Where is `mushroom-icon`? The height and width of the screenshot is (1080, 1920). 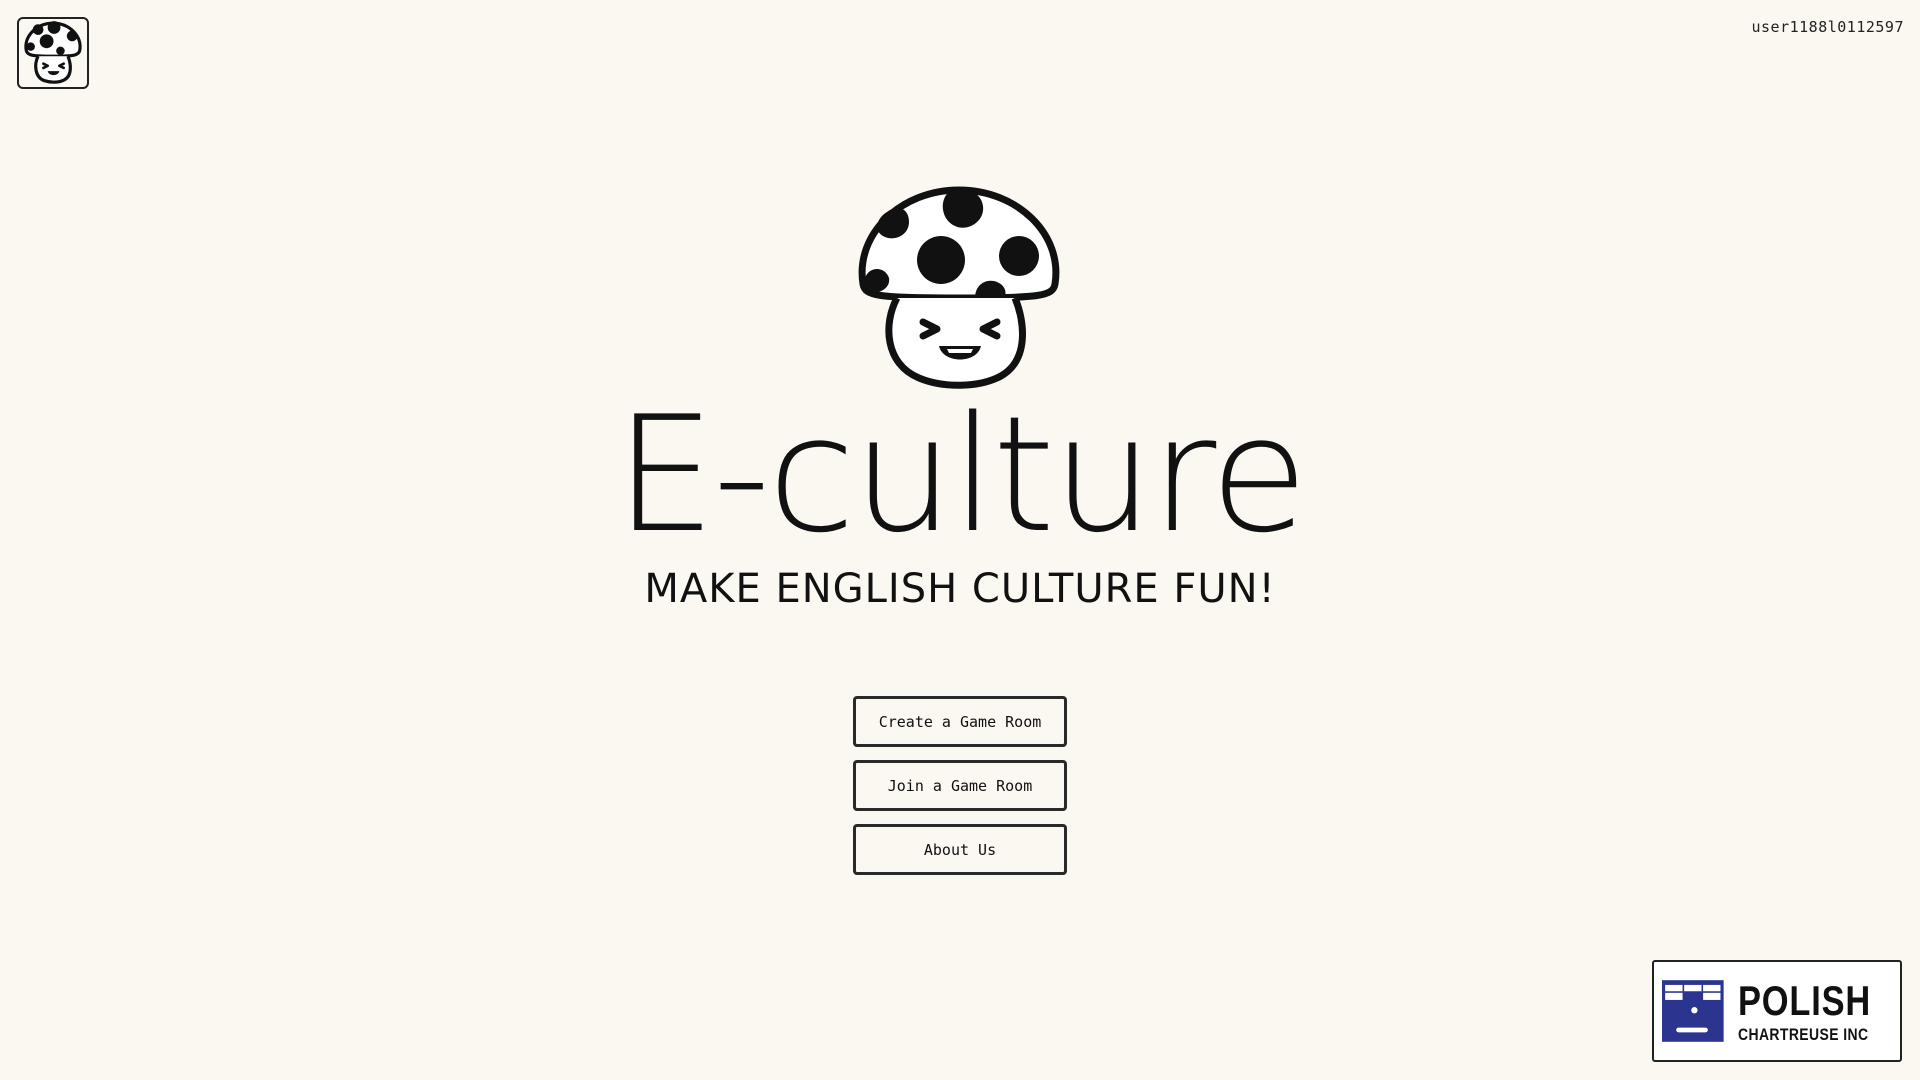
mushroom-icon is located at coordinates (53, 52).